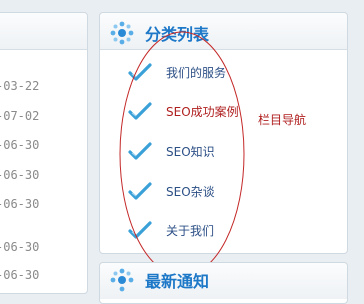  What do you see at coordinates (43, 31) in the screenshot?
I see `recent-posts-header` at bounding box center [43, 31].